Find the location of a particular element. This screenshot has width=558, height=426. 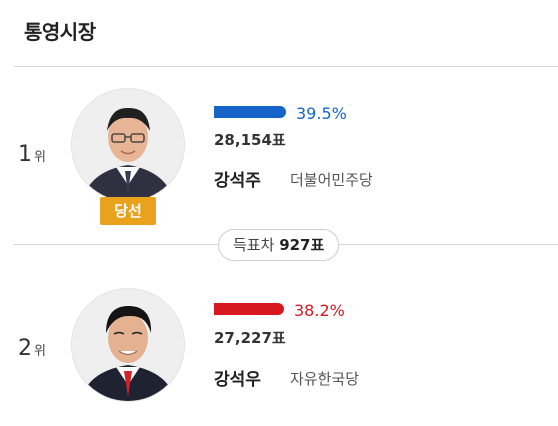

elected-badge: 당선 is located at coordinates (128, 211).